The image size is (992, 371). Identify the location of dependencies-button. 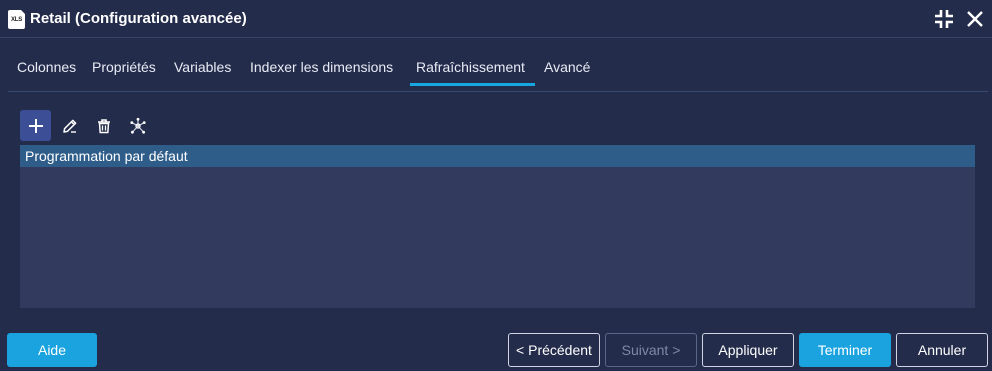
(137, 125).